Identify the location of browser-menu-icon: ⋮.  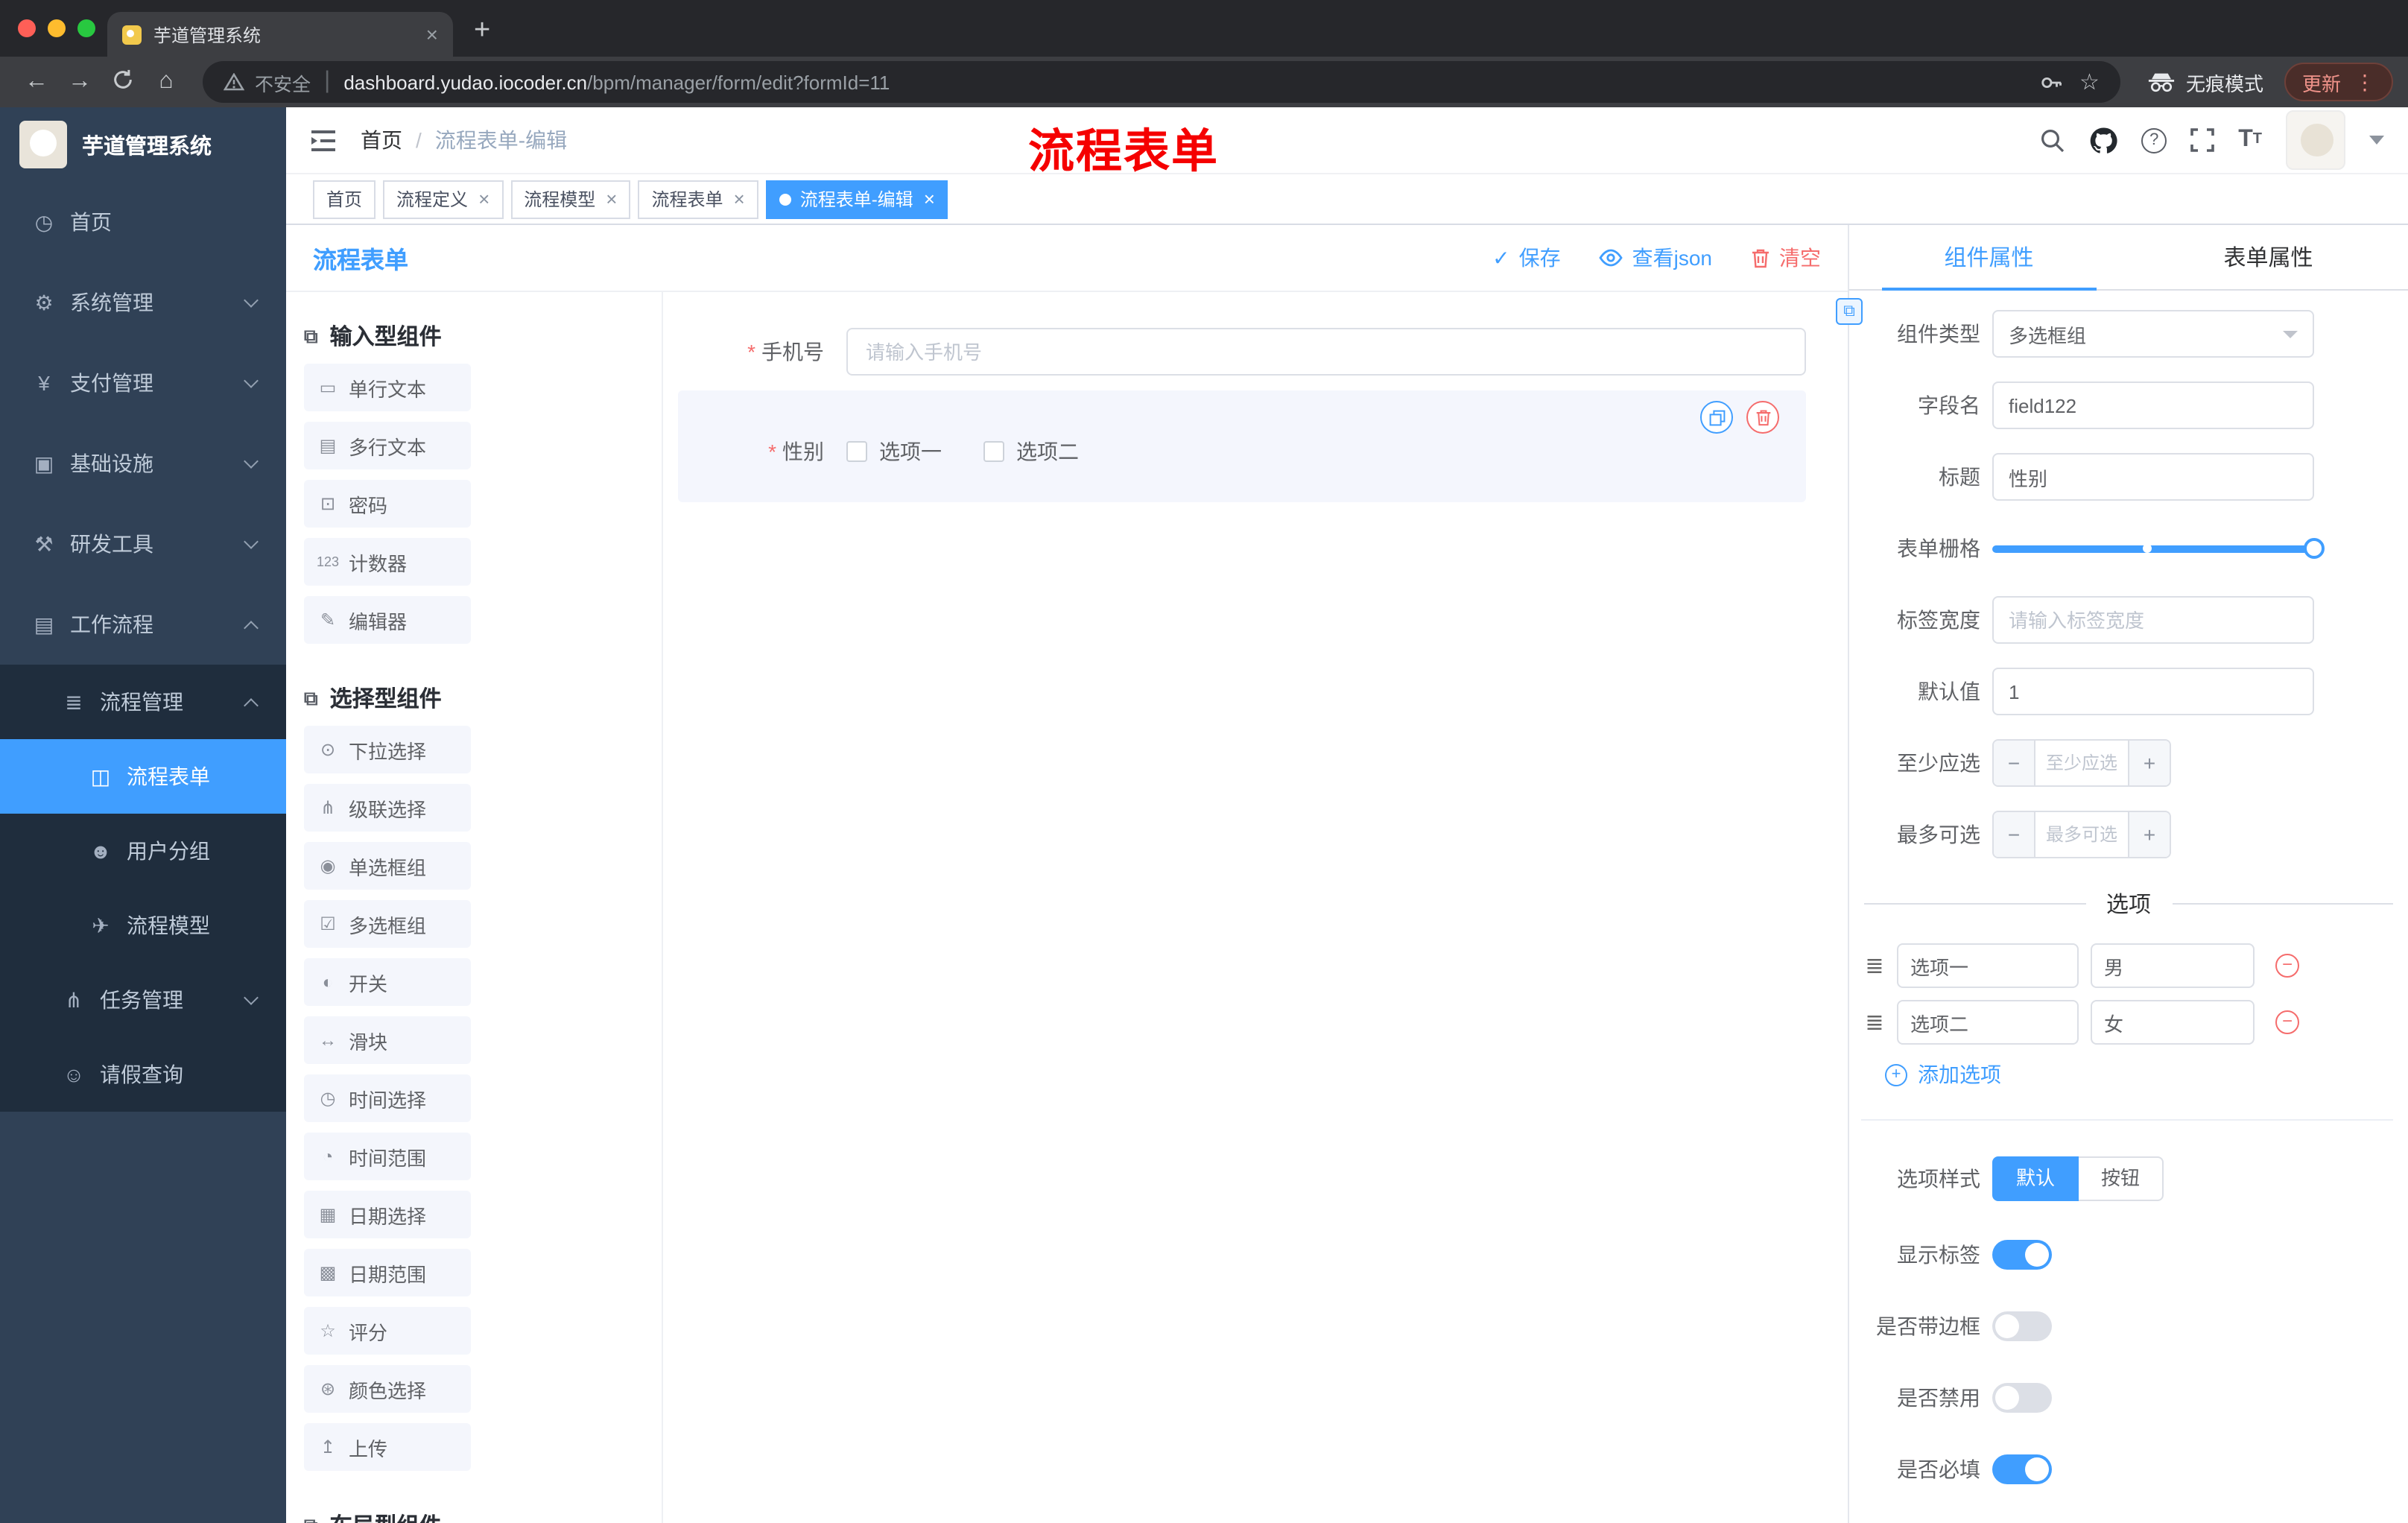
(2364, 82).